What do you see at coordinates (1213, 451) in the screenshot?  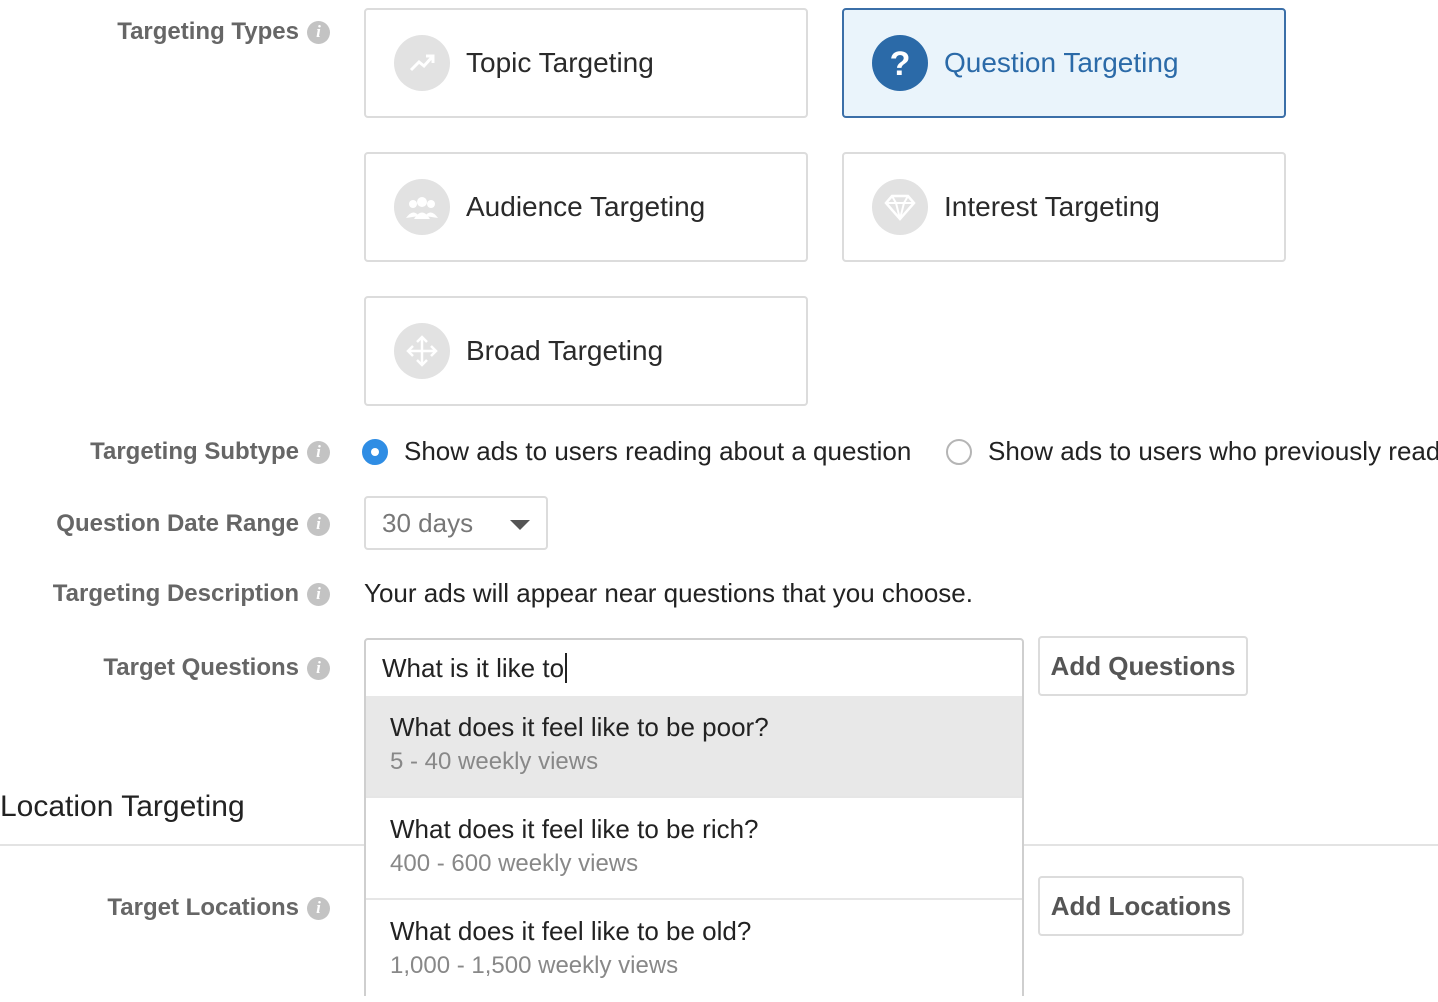 I see `subtype-option-label: Show ads to users who previously read` at bounding box center [1213, 451].